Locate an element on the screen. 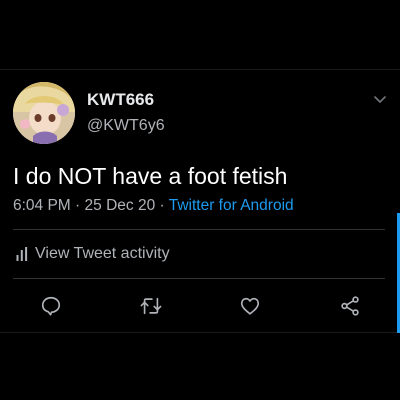 The height and width of the screenshot is (400, 400). retweet-arrows-icon is located at coordinates (151, 306).